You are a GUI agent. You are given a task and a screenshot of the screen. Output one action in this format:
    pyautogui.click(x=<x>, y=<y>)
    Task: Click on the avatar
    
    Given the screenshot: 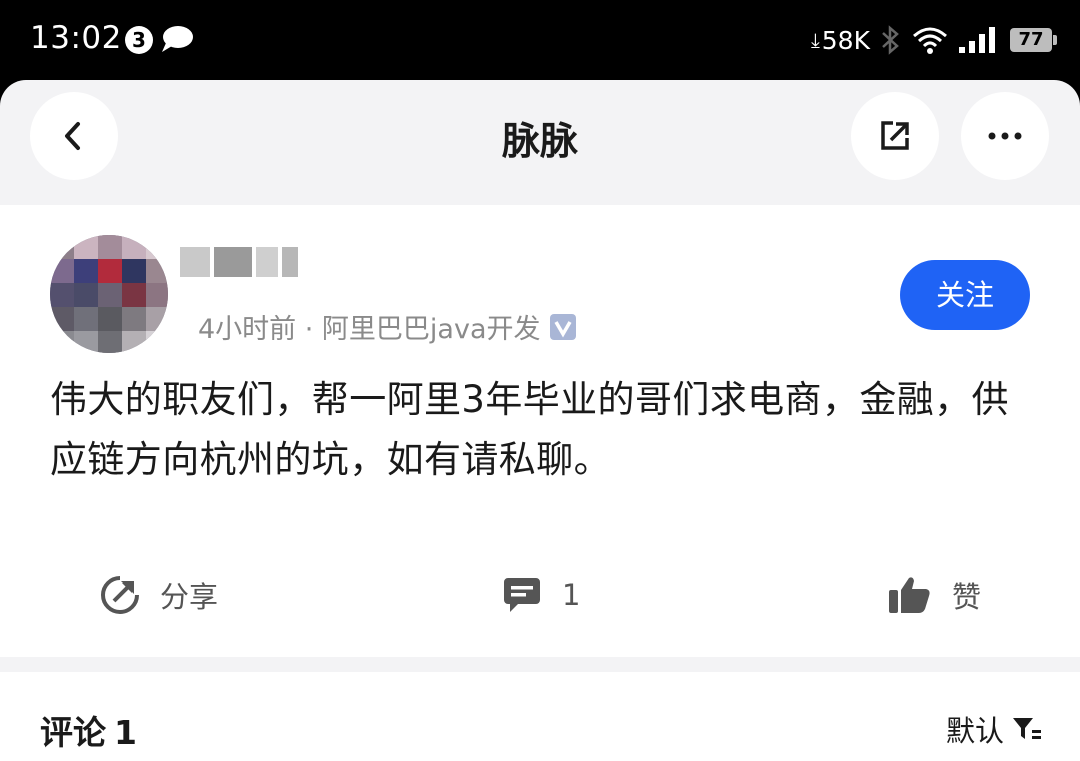 What is the action you would take?
    pyautogui.click(x=109, y=294)
    